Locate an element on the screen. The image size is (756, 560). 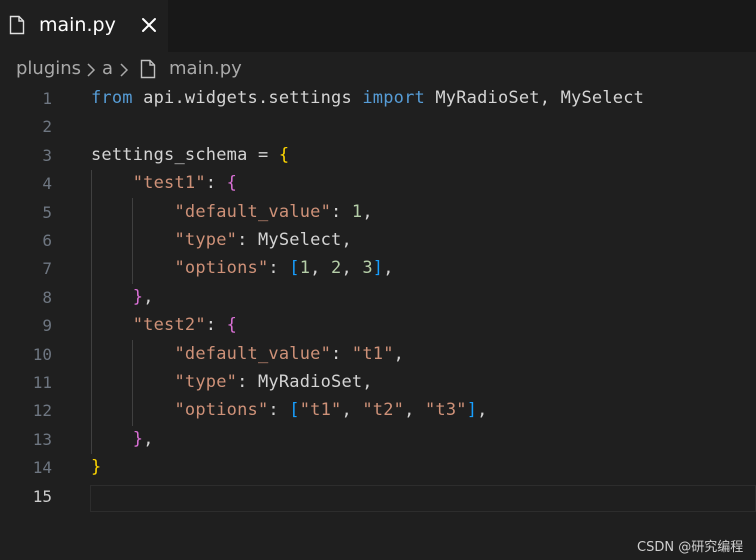
code-token: "test2" is located at coordinates (169, 325).